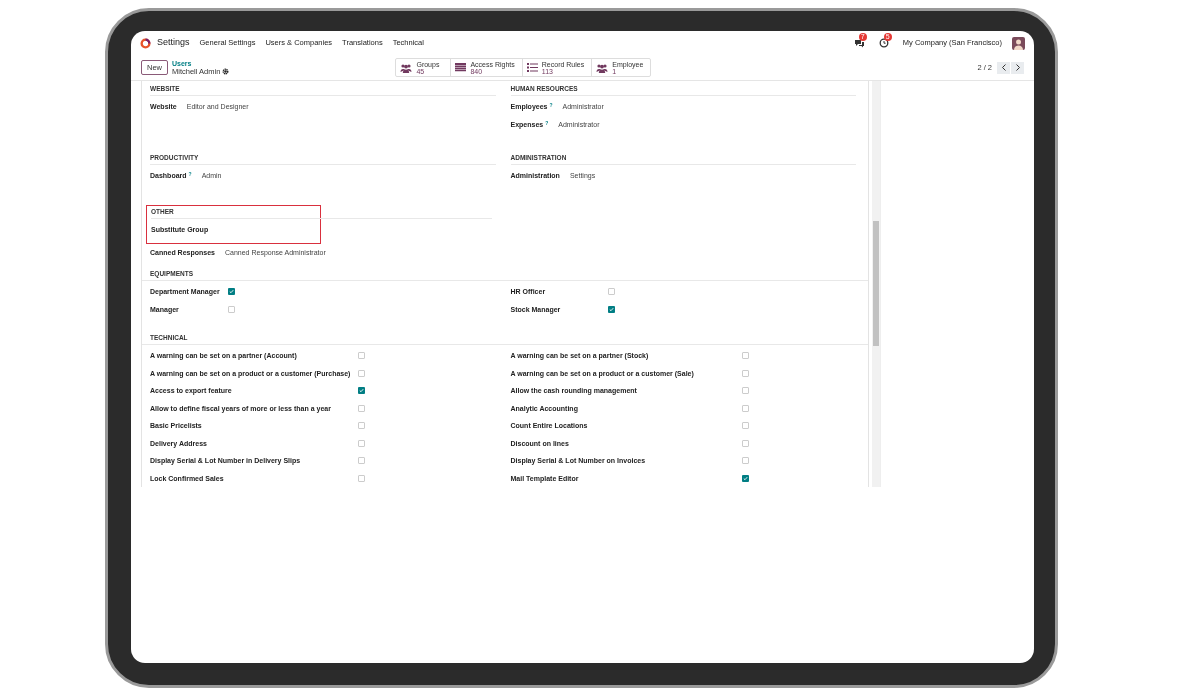  What do you see at coordinates (1018, 43) in the screenshot?
I see `avatar-icon` at bounding box center [1018, 43].